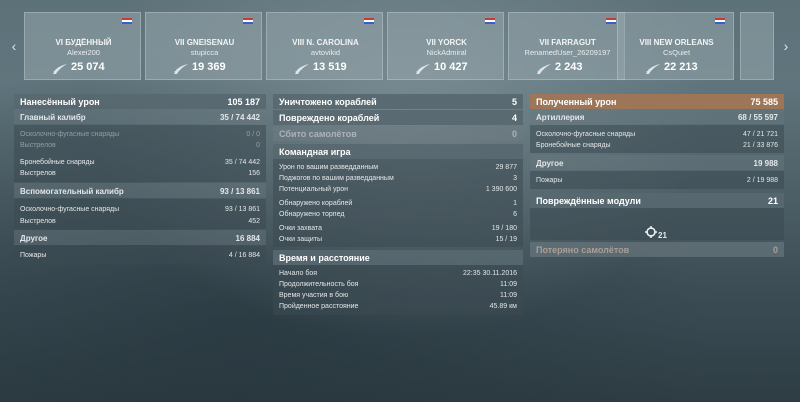 The image size is (800, 402). What do you see at coordinates (398, 284) in the screenshot?
I see `battle-duration-row: Продолжительность боя 11:09` at bounding box center [398, 284].